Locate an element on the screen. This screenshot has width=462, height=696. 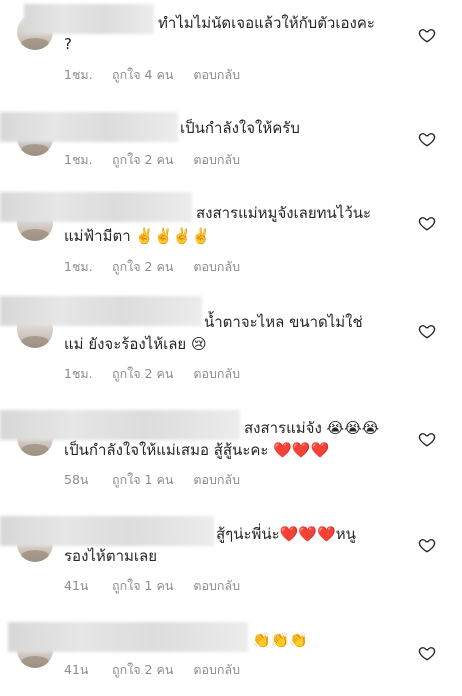
comment-text-line: น้ำตาจะไหล ขนาดไม่ใช่ is located at coordinates (283, 322).